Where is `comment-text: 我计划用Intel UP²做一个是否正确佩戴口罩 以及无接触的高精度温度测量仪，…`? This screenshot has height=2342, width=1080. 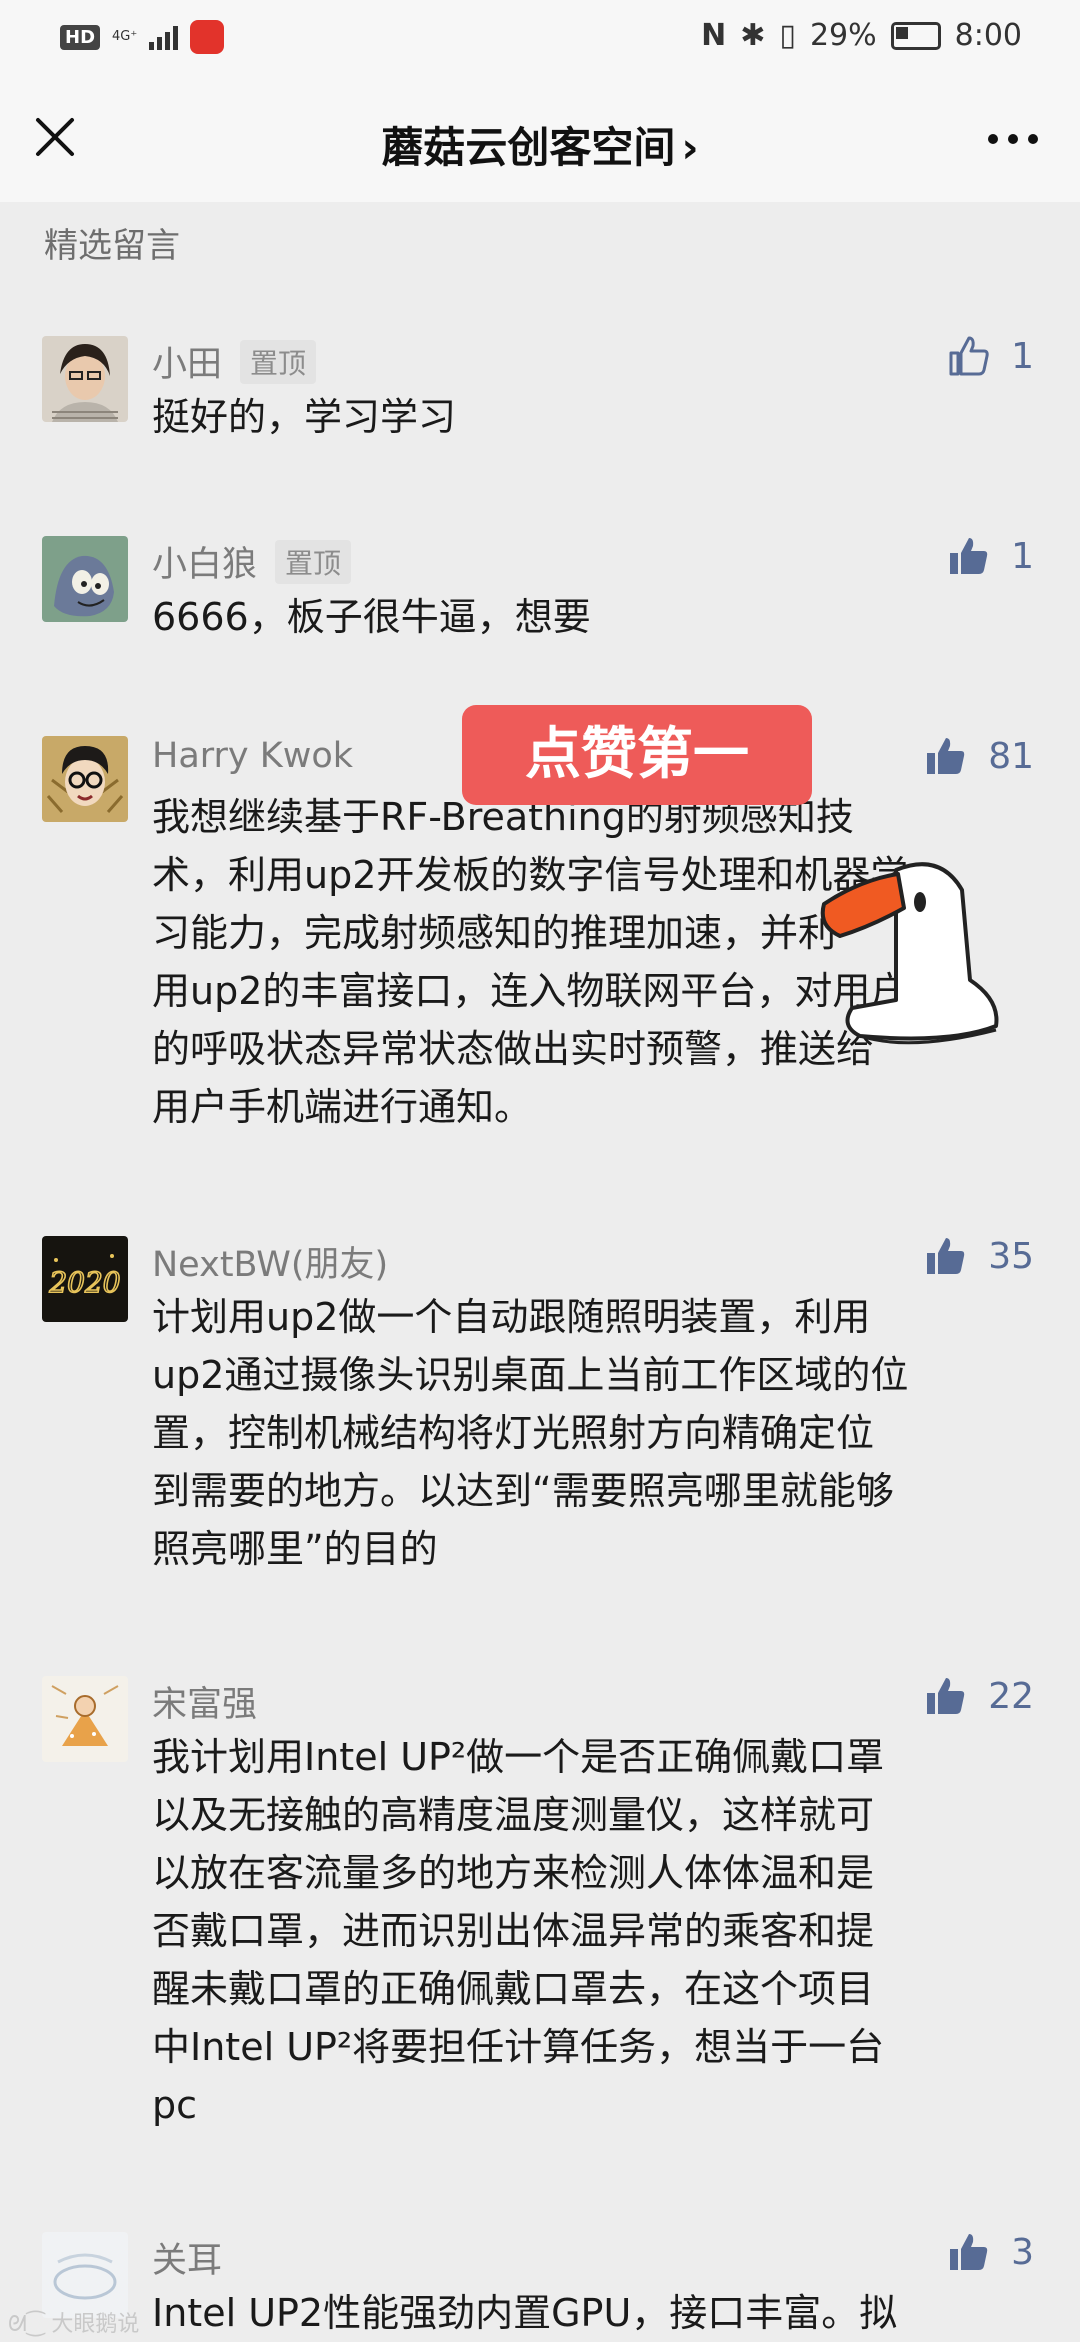
comment-text: 我计划用Intel UP²做一个是否正确佩戴口罩 以及无接触的高精度温度测量仪，… is located at coordinates (518, 1931).